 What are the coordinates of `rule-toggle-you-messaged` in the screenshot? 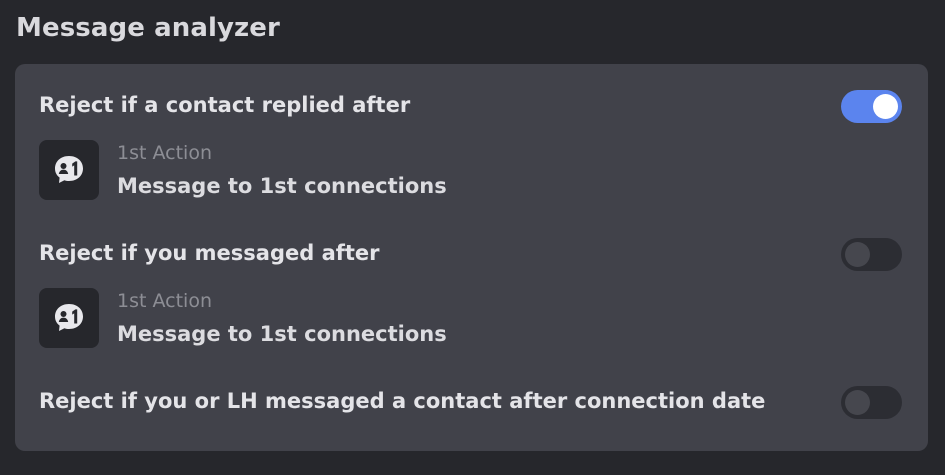 It's located at (871, 254).